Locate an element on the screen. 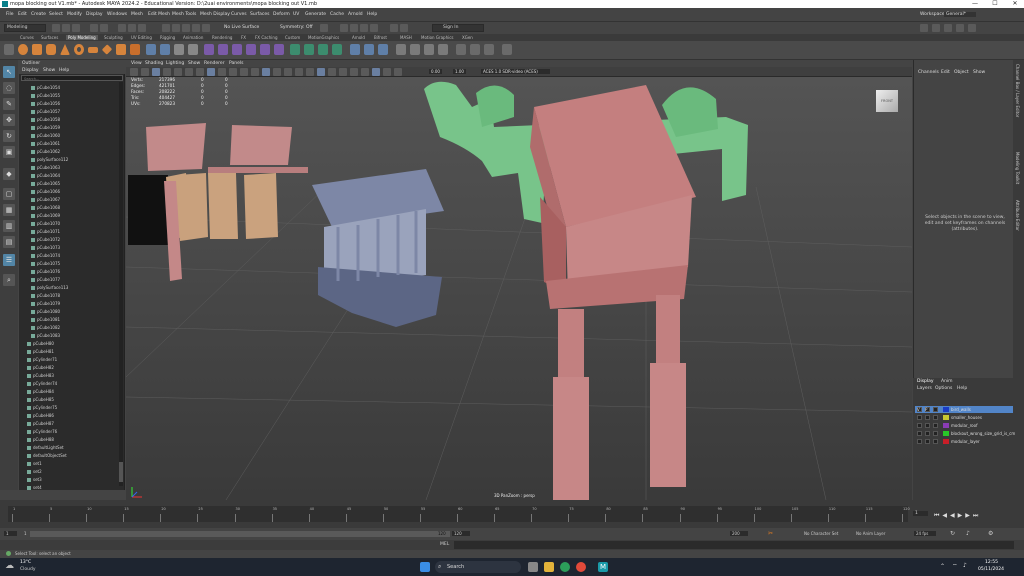  outliner-item: pCube1083 is located at coordinates (45, 336).